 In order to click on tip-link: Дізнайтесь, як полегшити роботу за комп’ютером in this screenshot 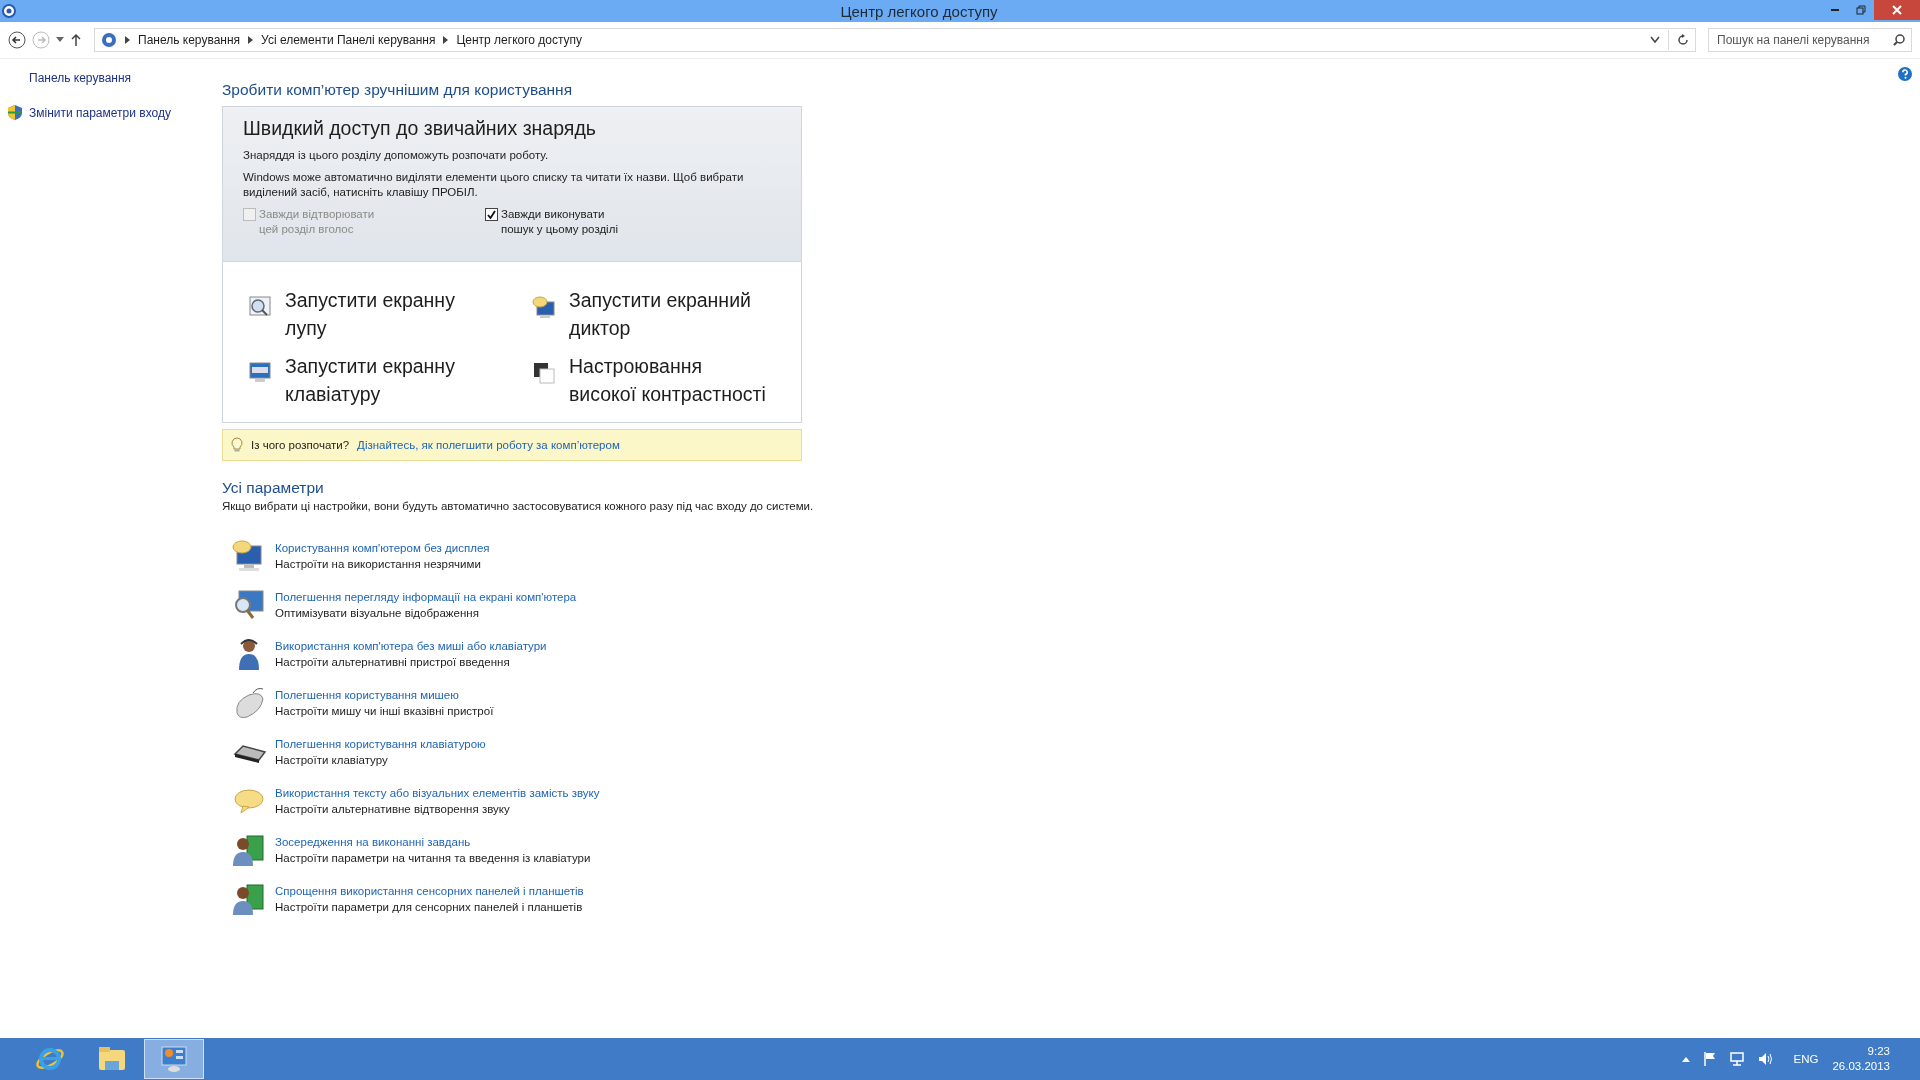, I will do `click(488, 445)`.